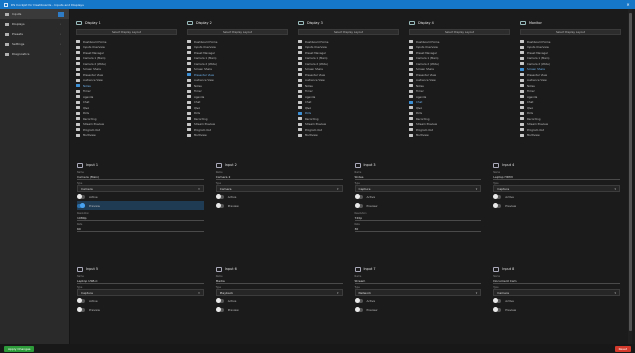 The image size is (635, 353). I want to click on active-indicator-icon, so click(61, 14).